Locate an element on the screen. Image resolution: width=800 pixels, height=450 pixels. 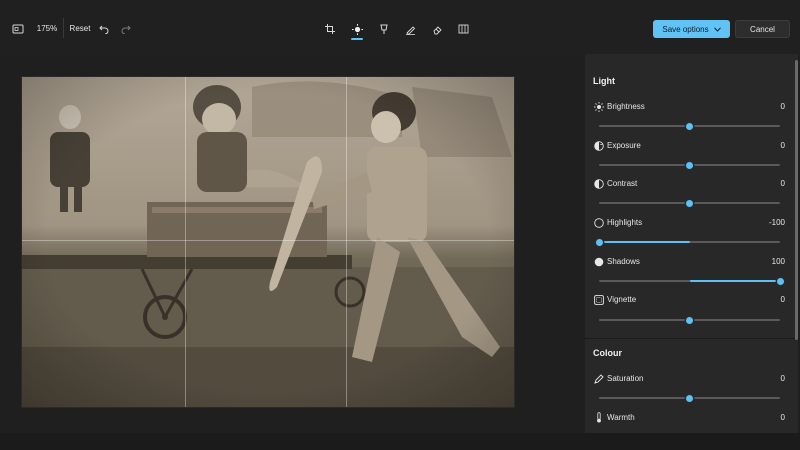
colour-section-title: Colour is located at coordinates (607, 353).